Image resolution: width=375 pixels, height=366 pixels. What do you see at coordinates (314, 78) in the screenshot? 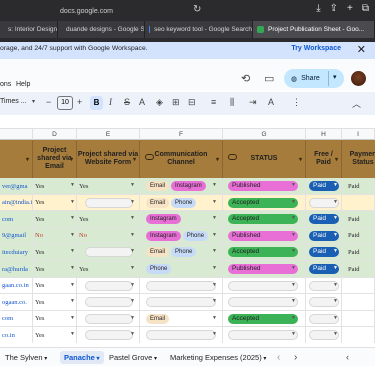
I see `share-button: ◍ Share ▾` at bounding box center [314, 78].